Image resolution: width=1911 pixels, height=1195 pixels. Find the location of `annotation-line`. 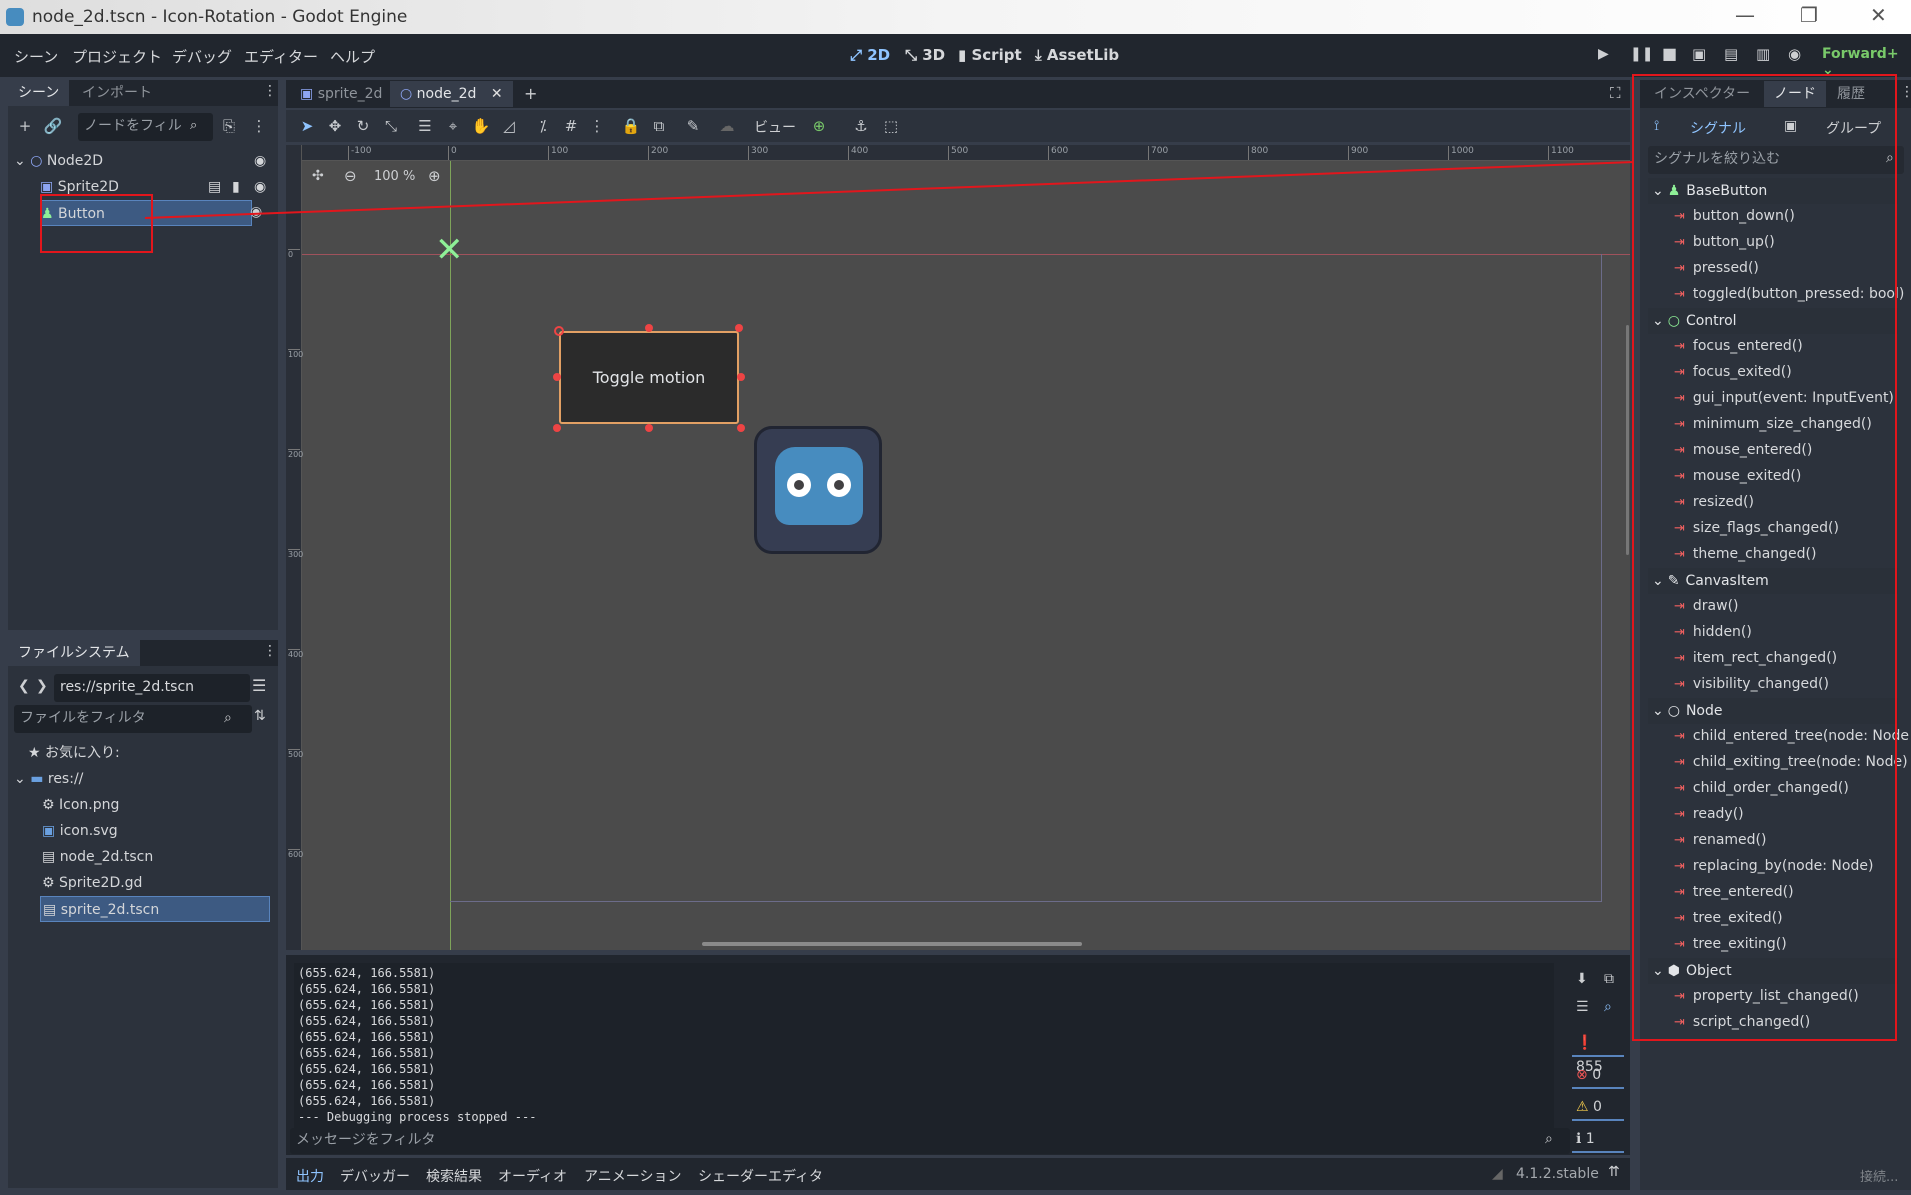

annotation-line is located at coordinates (889, 190).